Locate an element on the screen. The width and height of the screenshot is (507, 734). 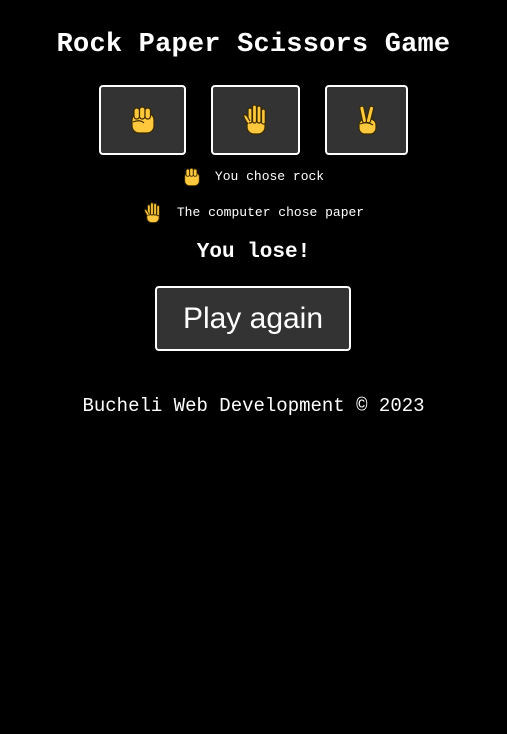
choice-buttons is located at coordinates (253, 120).